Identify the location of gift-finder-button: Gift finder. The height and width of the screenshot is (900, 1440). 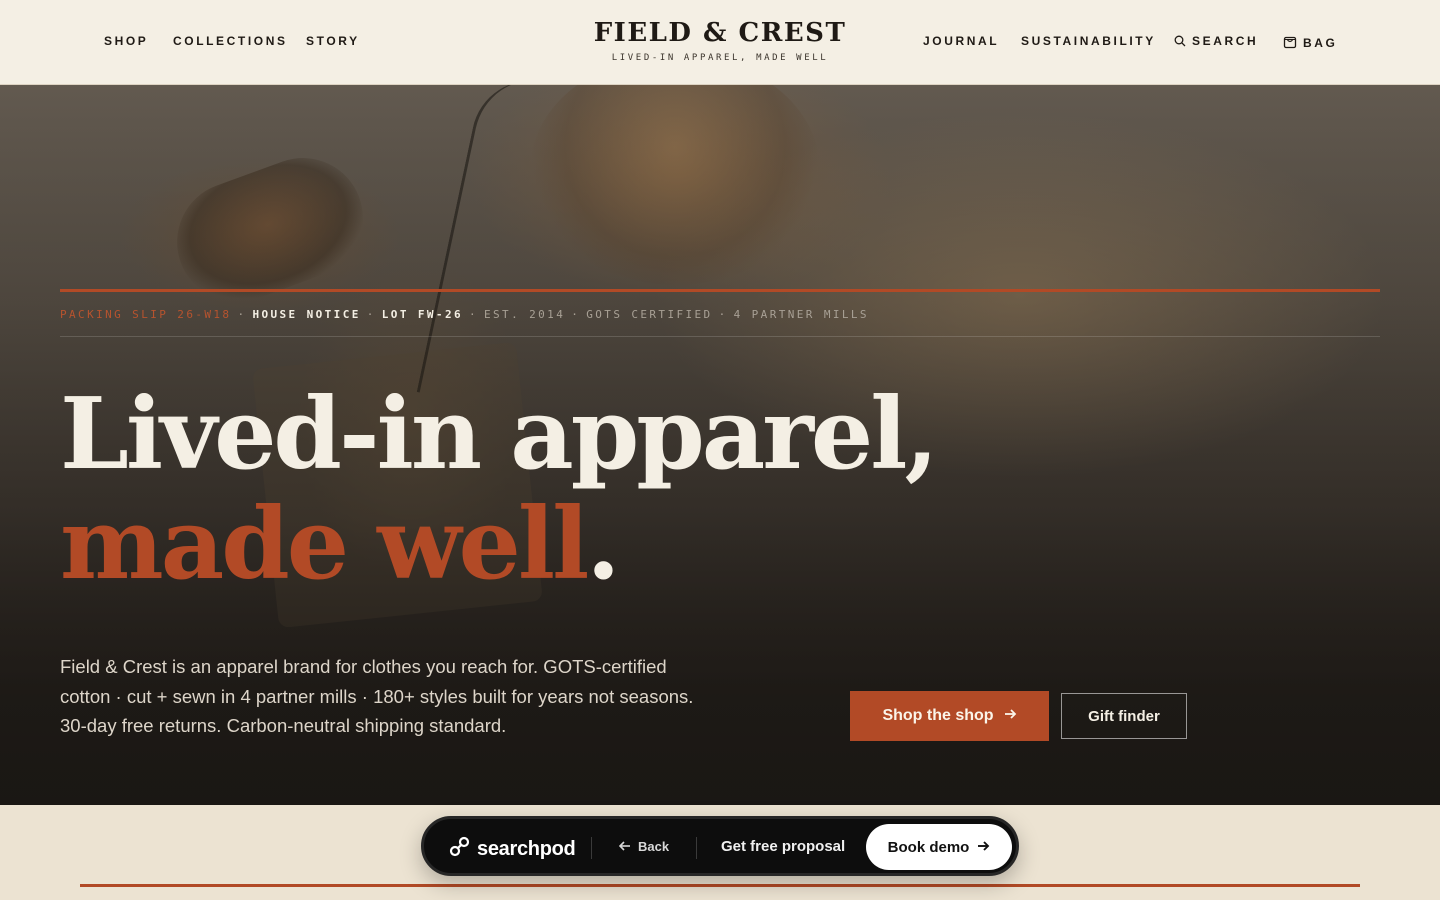
(1124, 716).